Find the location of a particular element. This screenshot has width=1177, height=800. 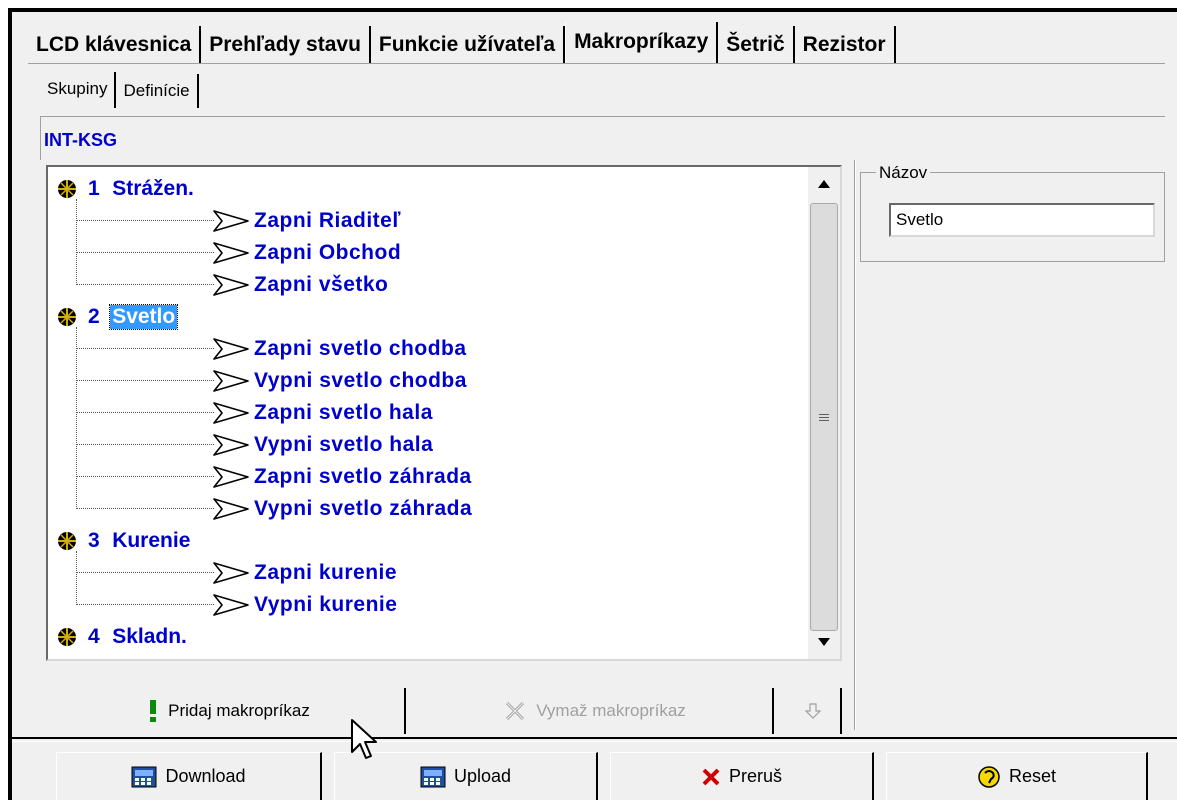

tree-scrollbar is located at coordinates (824, 413).